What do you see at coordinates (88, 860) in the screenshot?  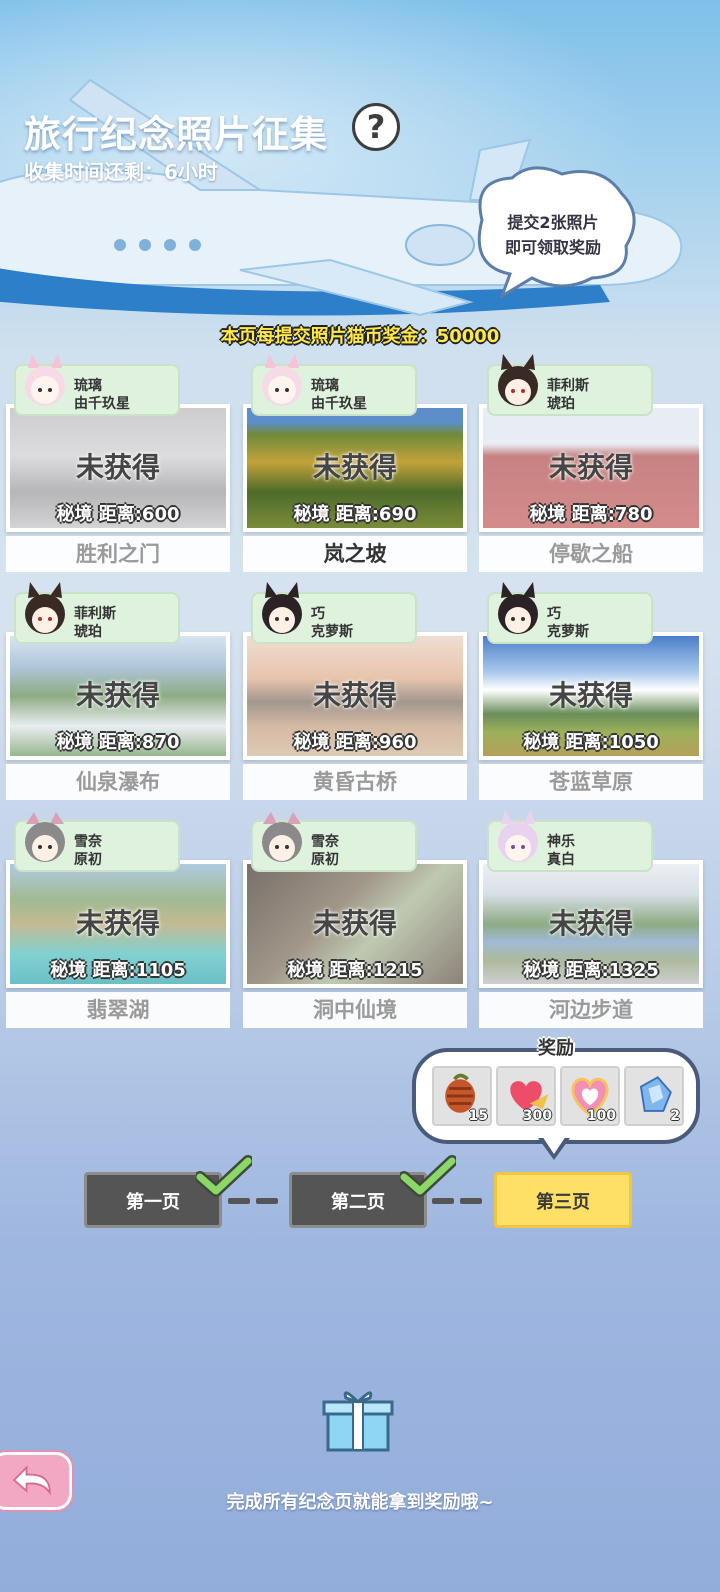 I see `tag-name-2: 原初` at bounding box center [88, 860].